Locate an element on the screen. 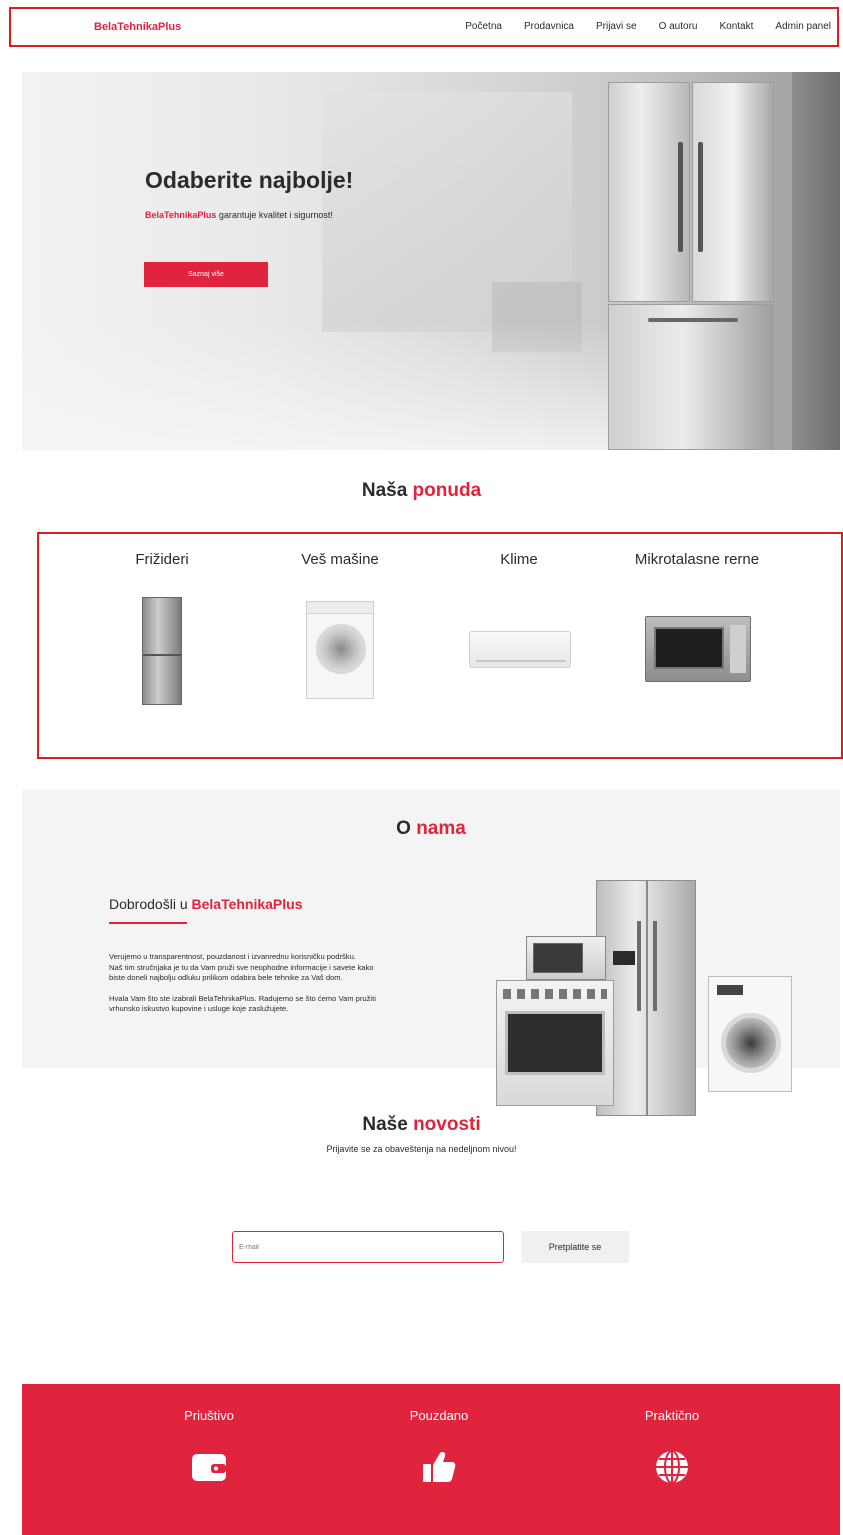 This screenshot has width=843, height=1535. nav-item-prijavi-se: Prijavi se is located at coordinates (616, 26).